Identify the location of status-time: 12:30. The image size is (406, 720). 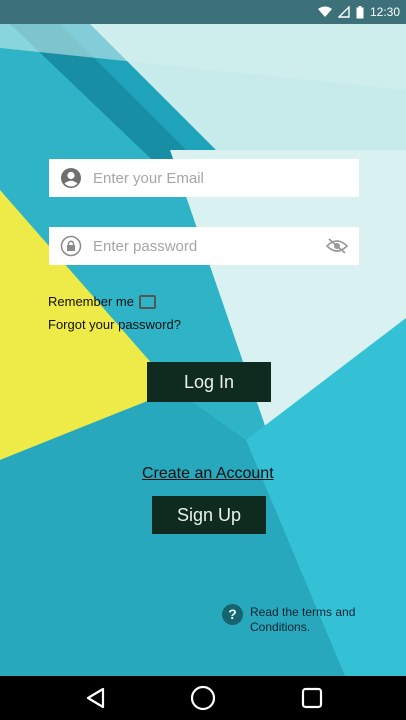
(384, 12).